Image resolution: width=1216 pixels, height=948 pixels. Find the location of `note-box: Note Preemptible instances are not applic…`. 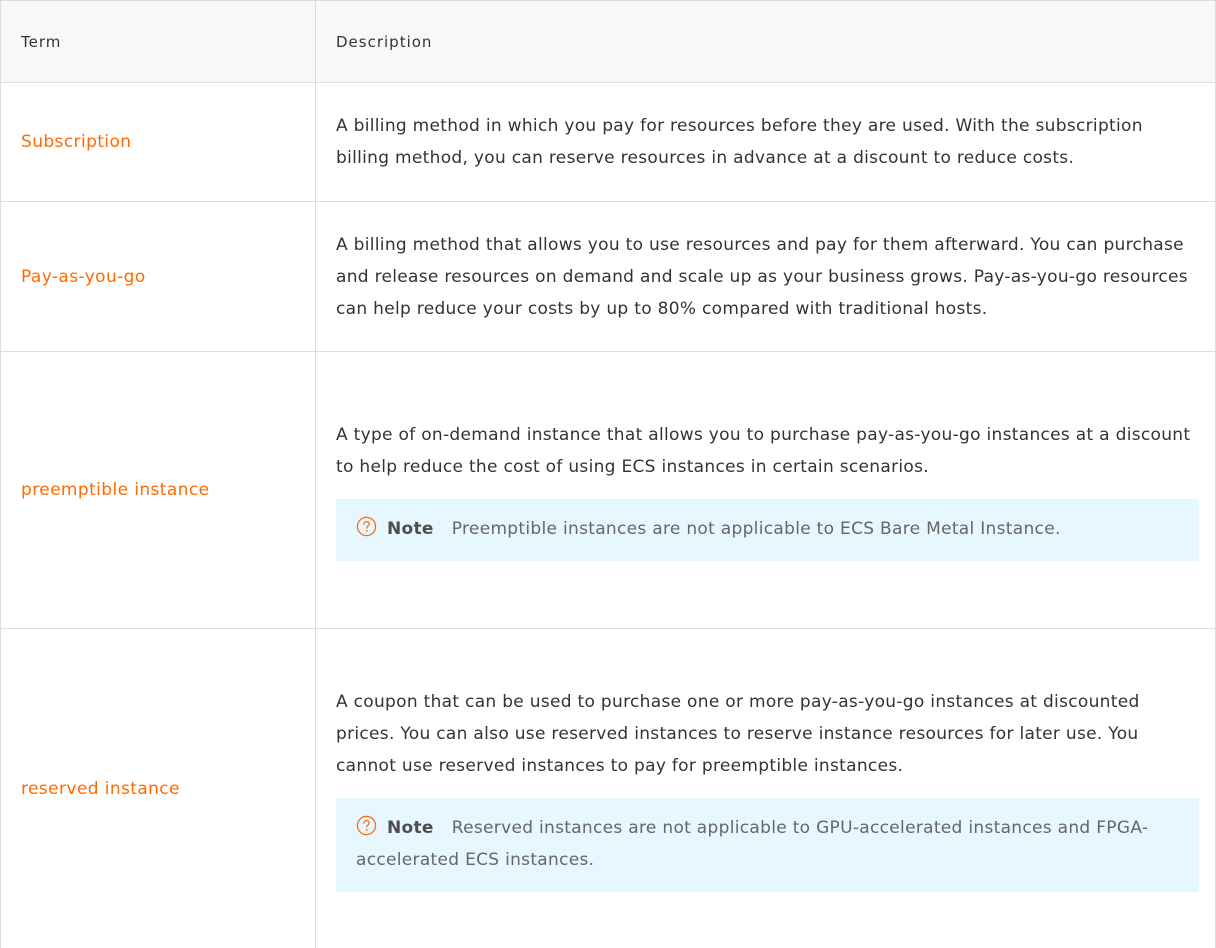

note-box: Note Preemptible instances are not applic… is located at coordinates (767, 530).